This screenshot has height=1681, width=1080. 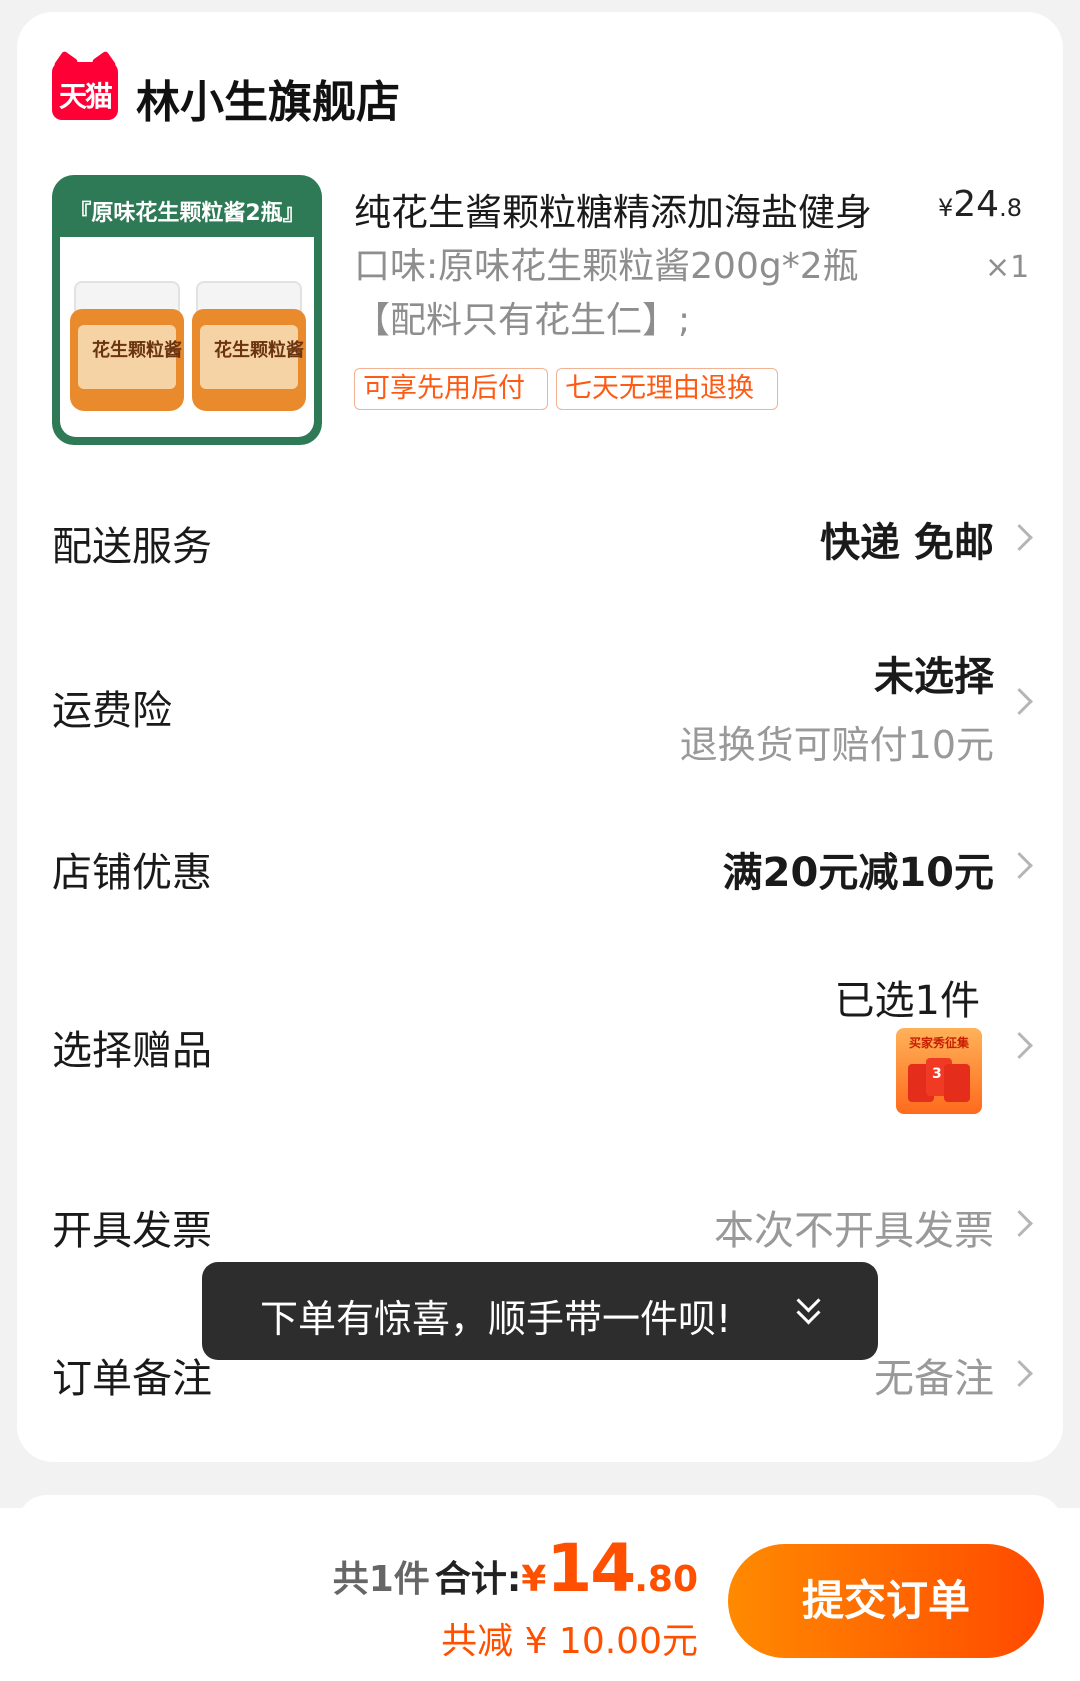 I want to click on store-discount-label: 店铺优惠, so click(x=132, y=873).